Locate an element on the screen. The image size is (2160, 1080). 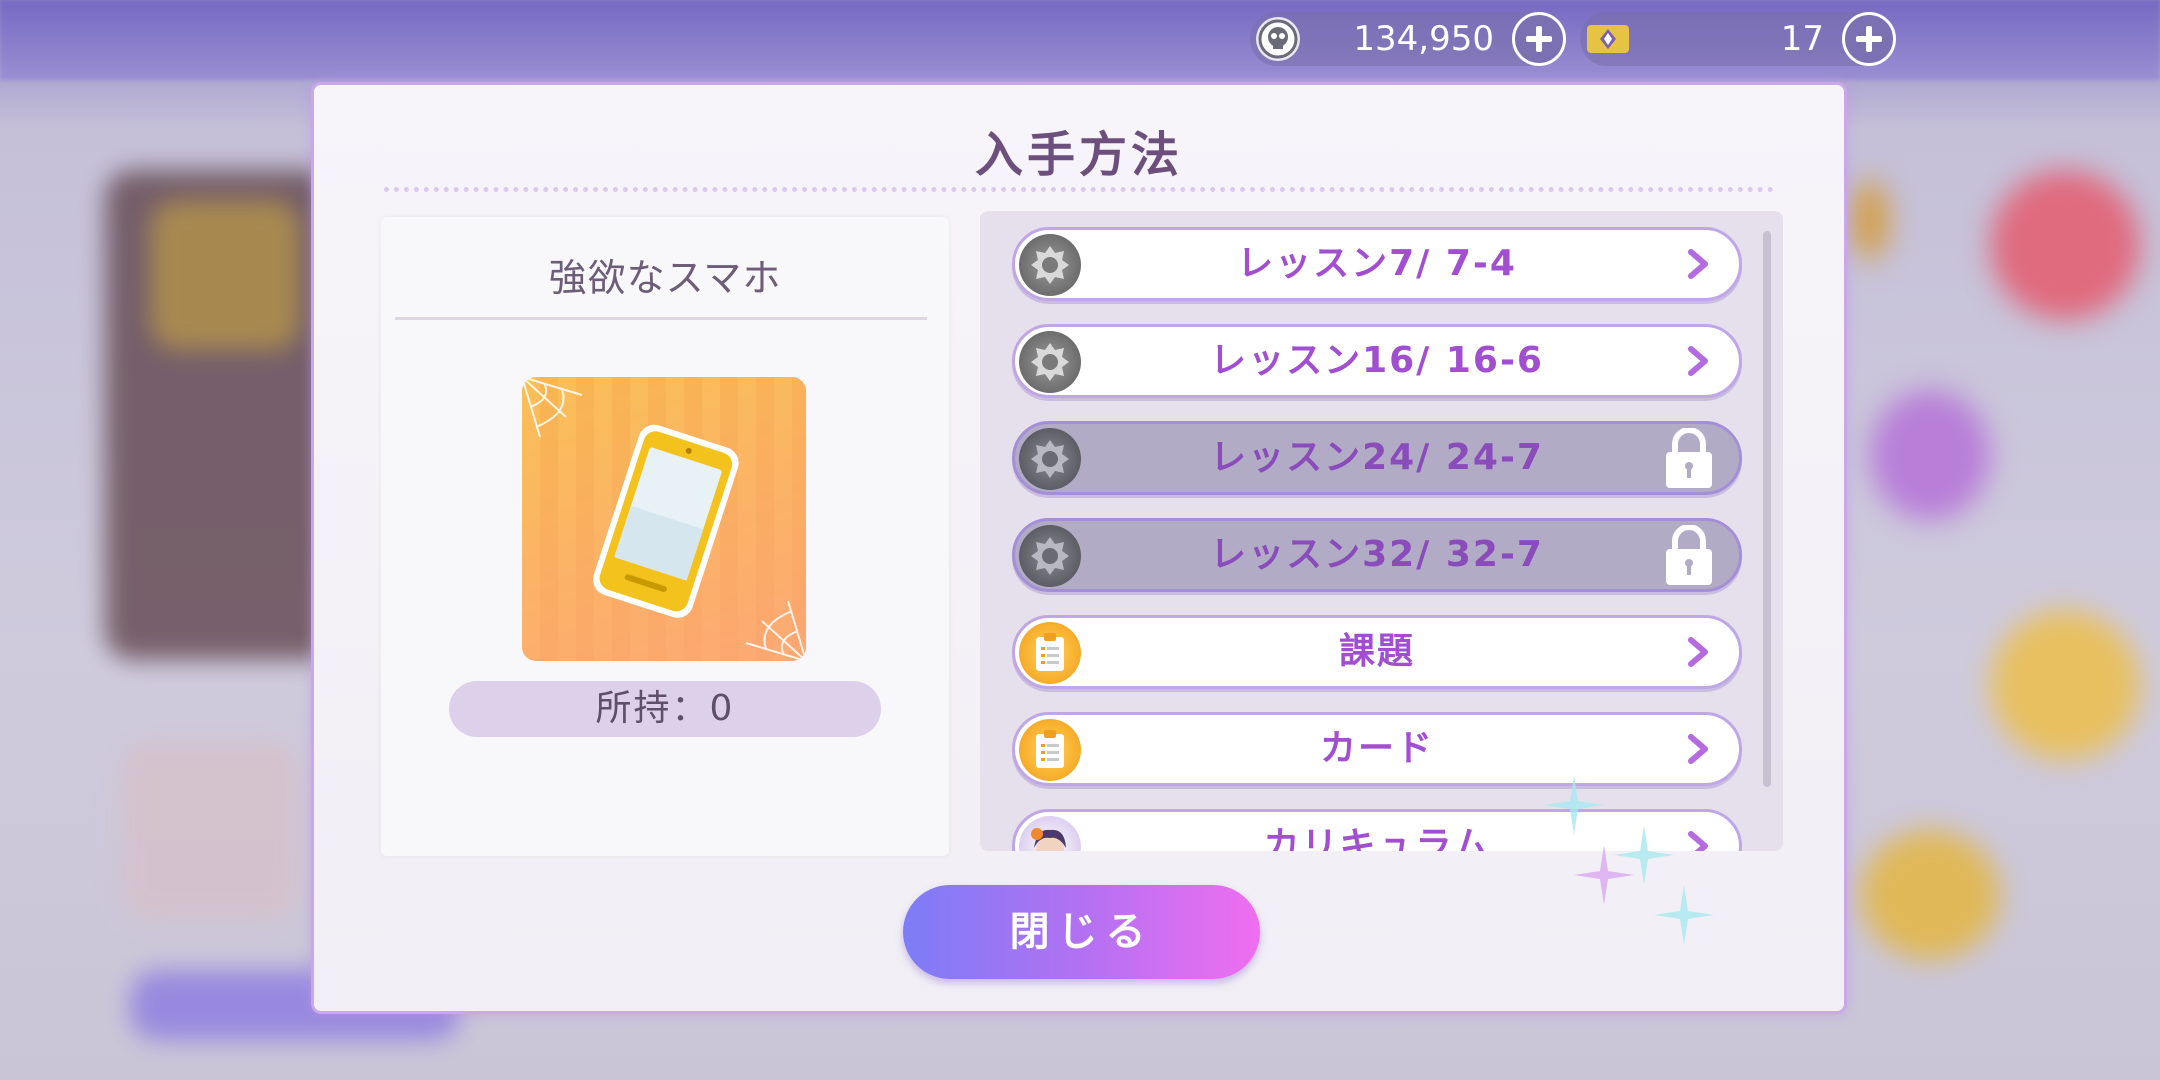
source-label: レッスン7/ 7-4 is located at coordinates (1377, 263).